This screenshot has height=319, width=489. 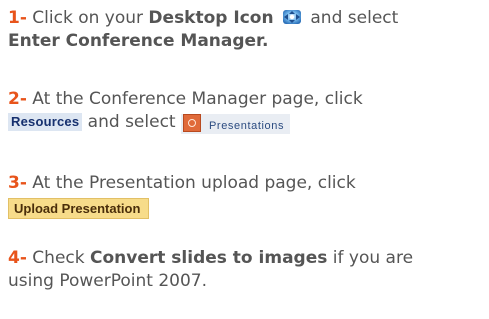 I want to click on step-text-second-line: using PowerPoint 2007., so click(x=108, y=281).